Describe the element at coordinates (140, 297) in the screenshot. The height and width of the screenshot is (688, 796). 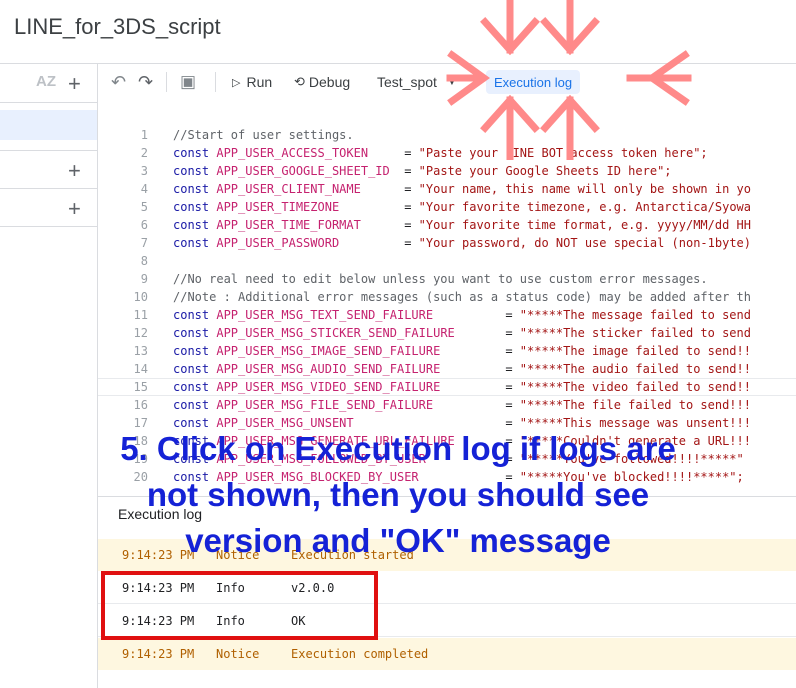
I see `line-number: 10` at that location.